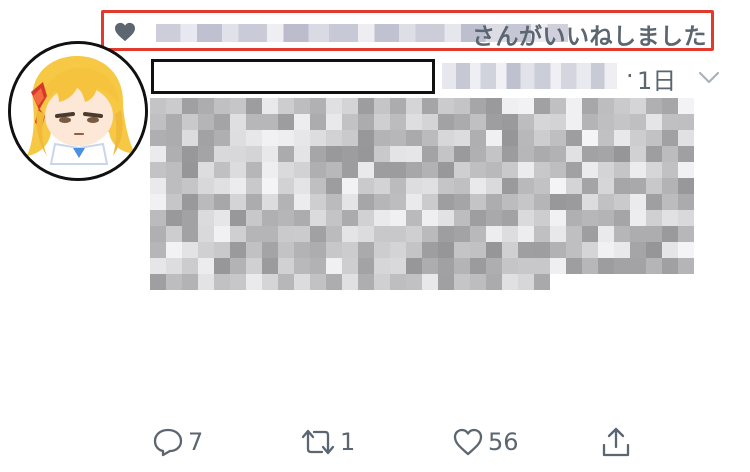  I want to click on share-button, so click(616, 442).